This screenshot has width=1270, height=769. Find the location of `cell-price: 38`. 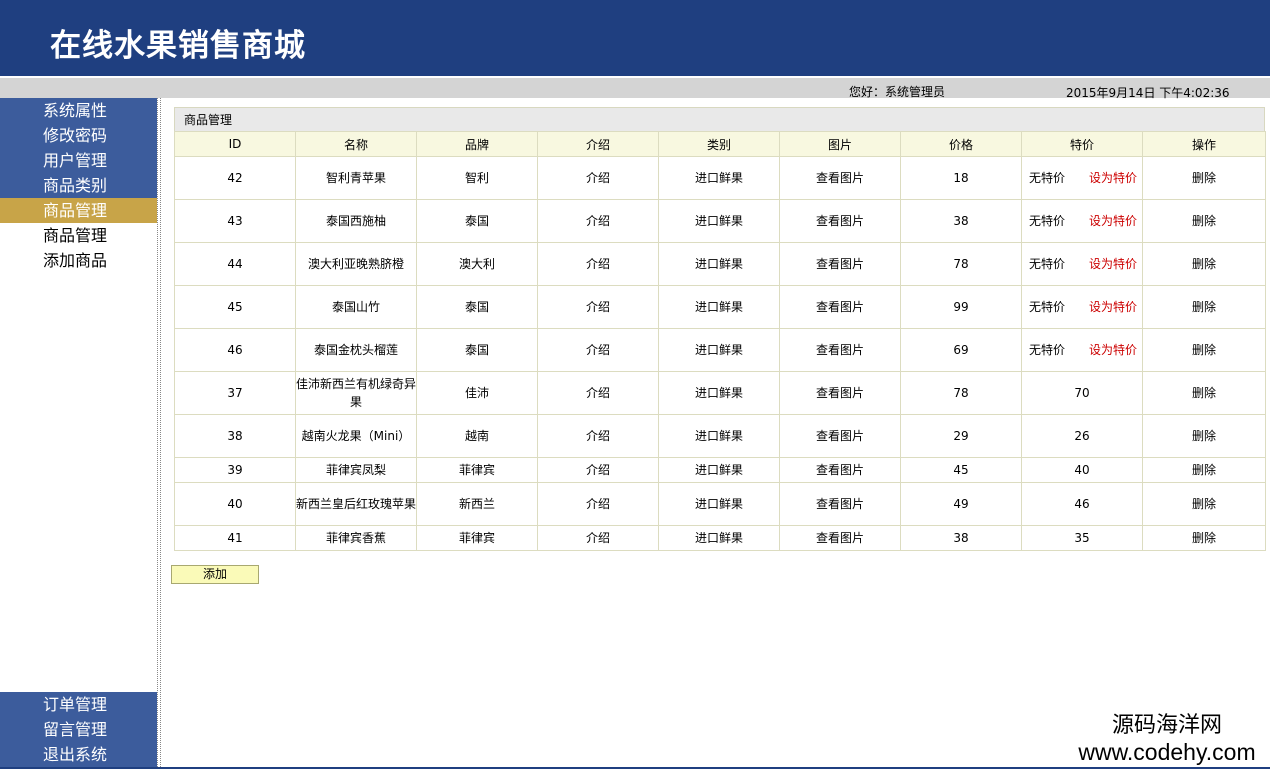

cell-price: 38 is located at coordinates (961, 538).